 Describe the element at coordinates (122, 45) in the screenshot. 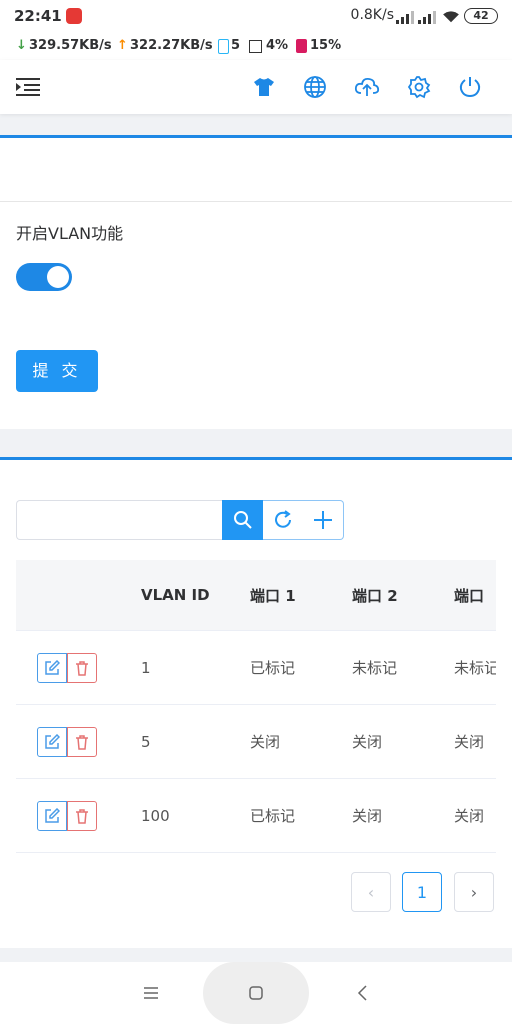

I see `upload-arrow-icon: ↑` at that location.